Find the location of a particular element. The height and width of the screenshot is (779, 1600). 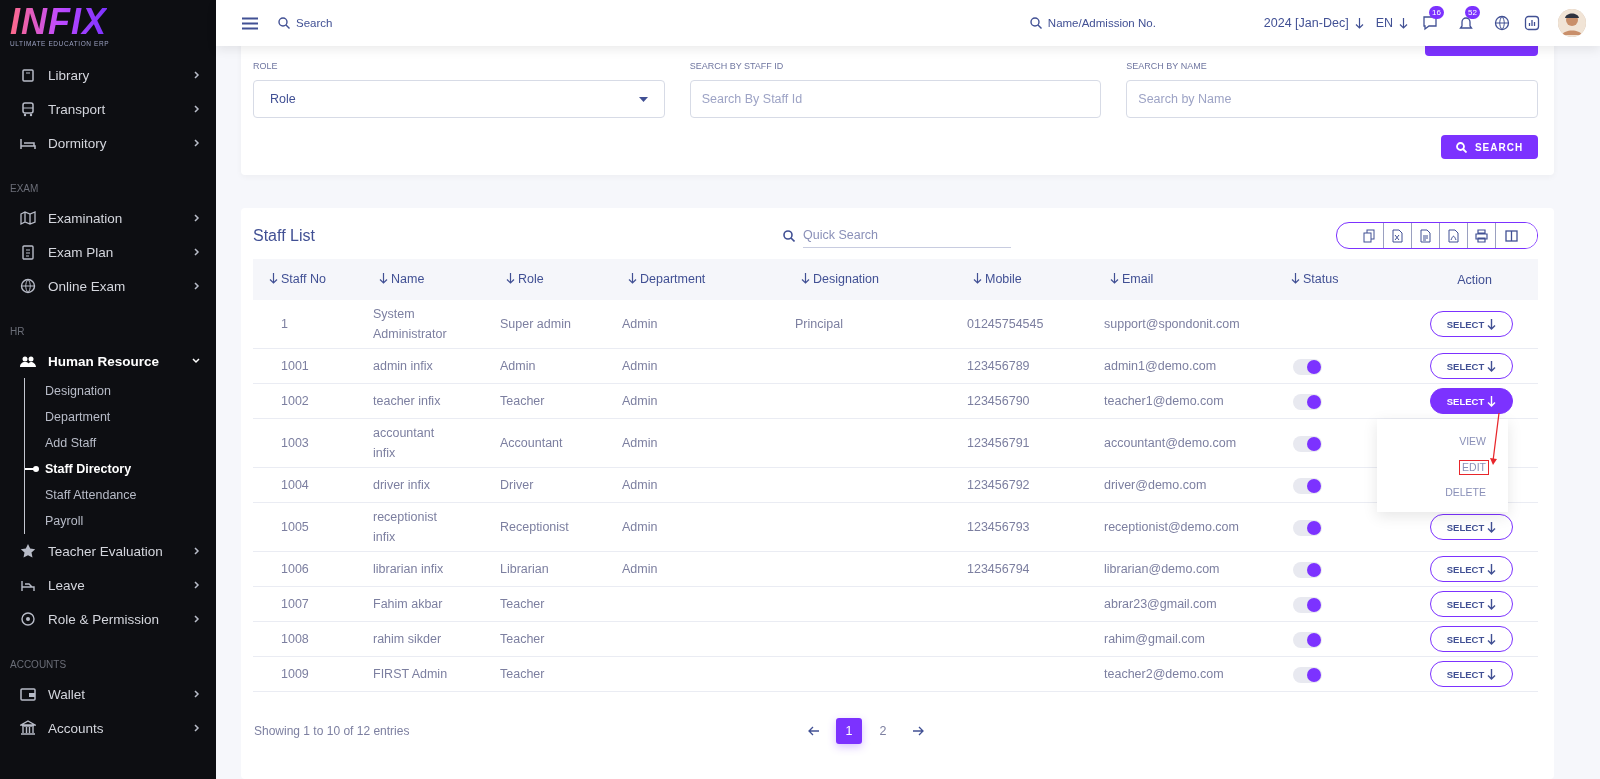

table-cell: 123456791 is located at coordinates (998, 443).